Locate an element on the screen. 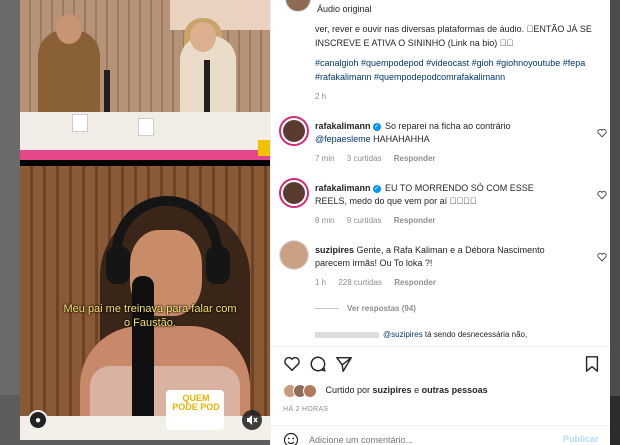 The width and height of the screenshot is (620, 445). speaker-muted-icon is located at coordinates (252, 420).